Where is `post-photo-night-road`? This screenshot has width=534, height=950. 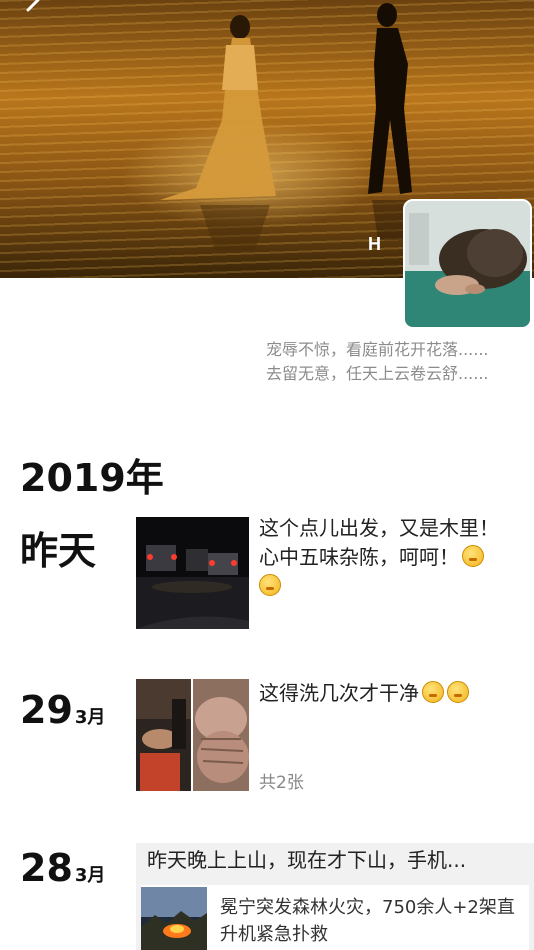 post-photo-night-road is located at coordinates (192, 573).